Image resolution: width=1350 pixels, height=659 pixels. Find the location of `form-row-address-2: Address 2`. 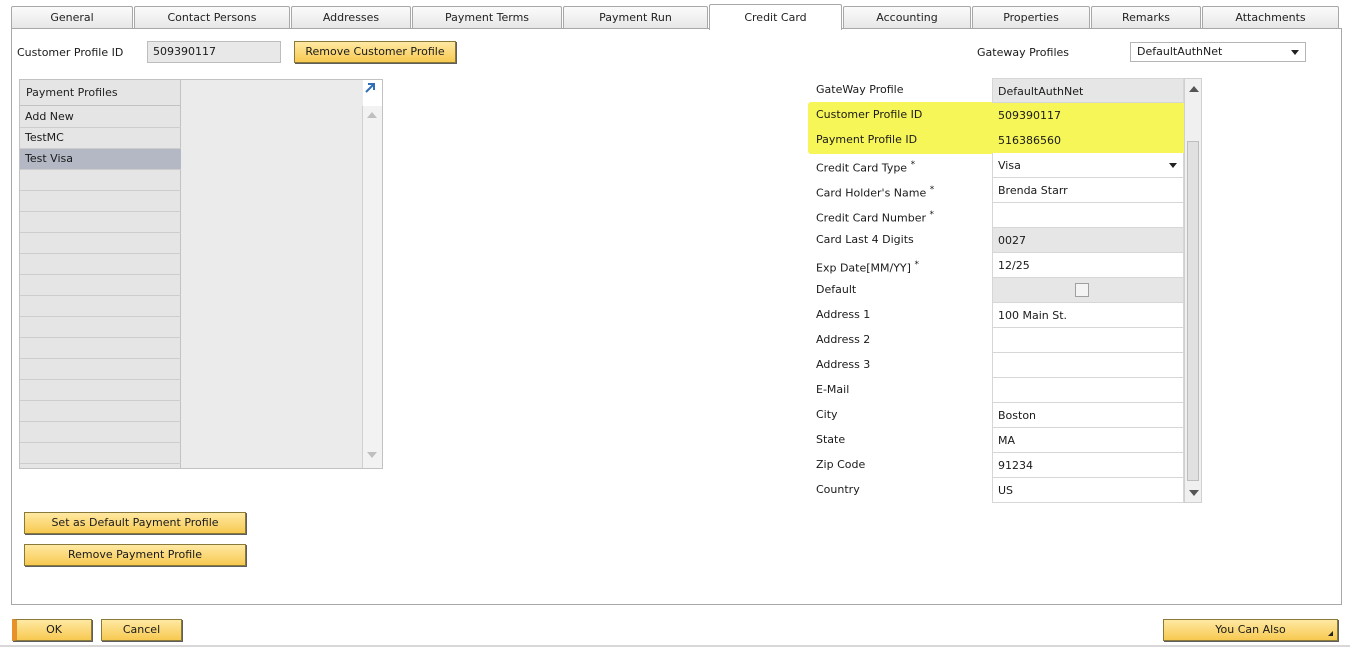

form-row-address-2: Address 2 is located at coordinates (998, 340).